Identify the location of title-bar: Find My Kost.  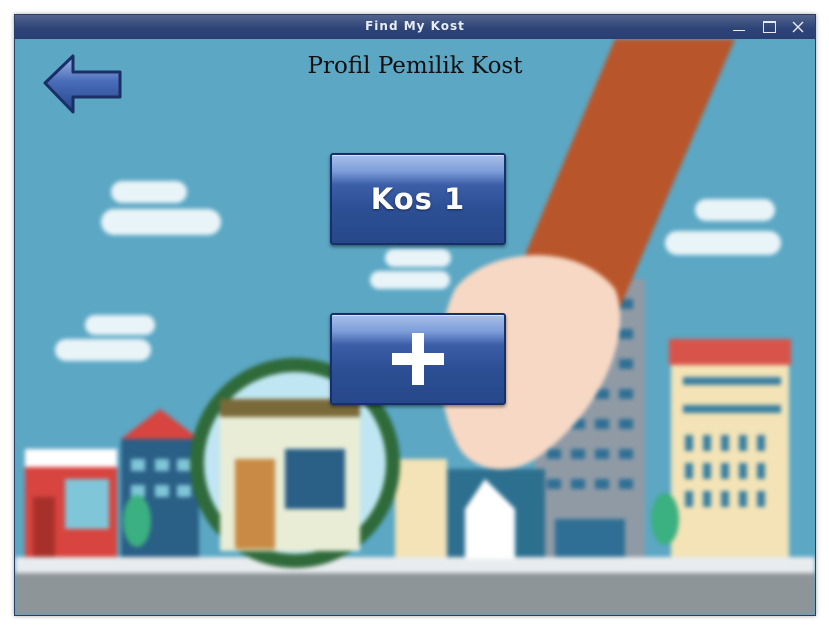
(415, 27).